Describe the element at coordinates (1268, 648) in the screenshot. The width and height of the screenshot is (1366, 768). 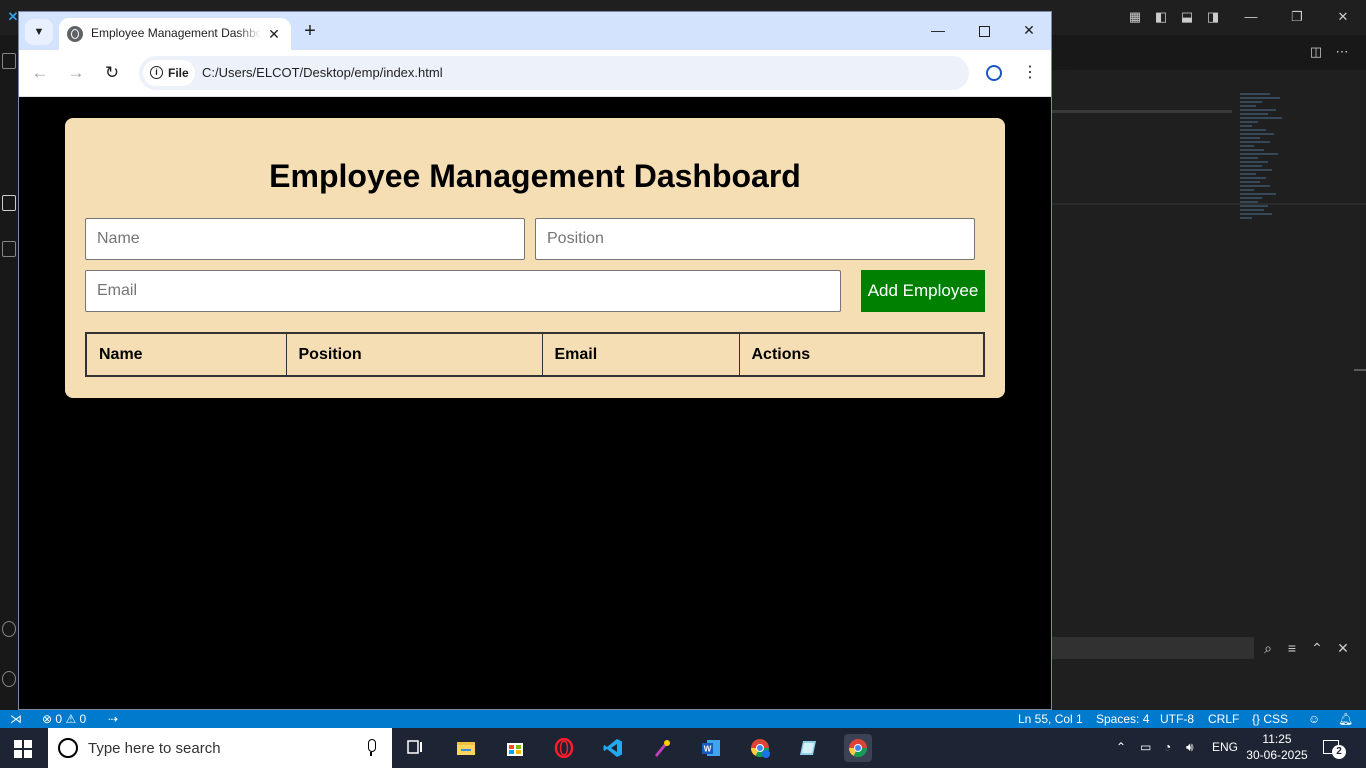
I see `search-icon: ⌕` at that location.